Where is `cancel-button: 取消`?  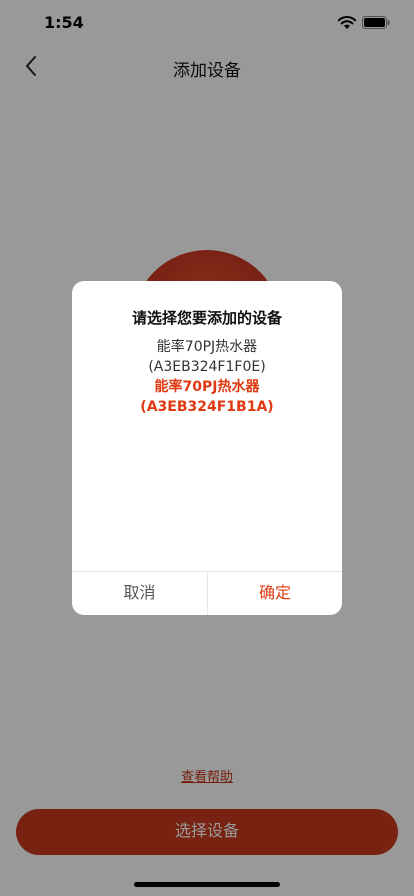 cancel-button: 取消 is located at coordinates (139, 593).